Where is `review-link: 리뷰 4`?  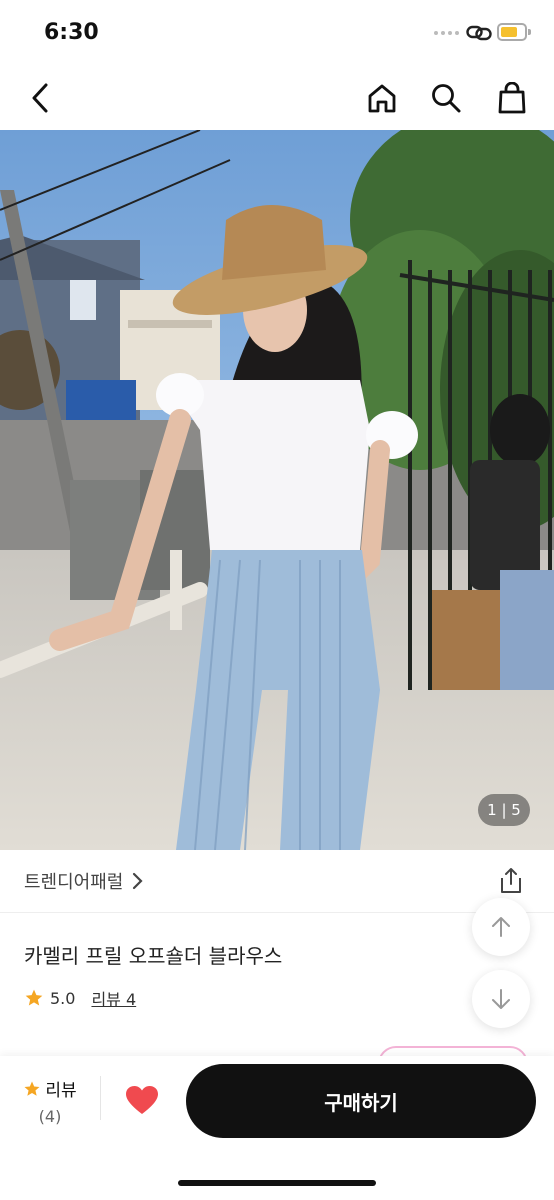 review-link: 리뷰 4 is located at coordinates (113, 998).